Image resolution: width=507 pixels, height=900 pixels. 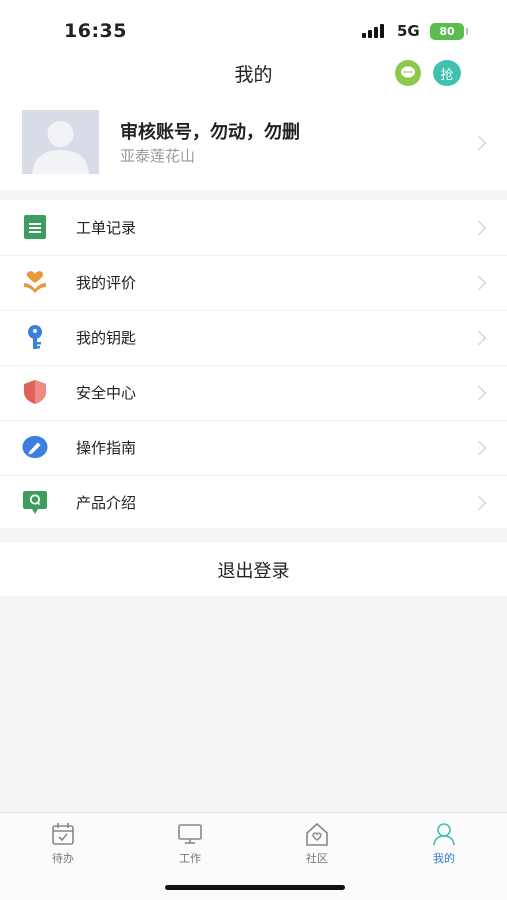 I want to click on menu-item-label: 我的钥匙, so click(x=106, y=338).